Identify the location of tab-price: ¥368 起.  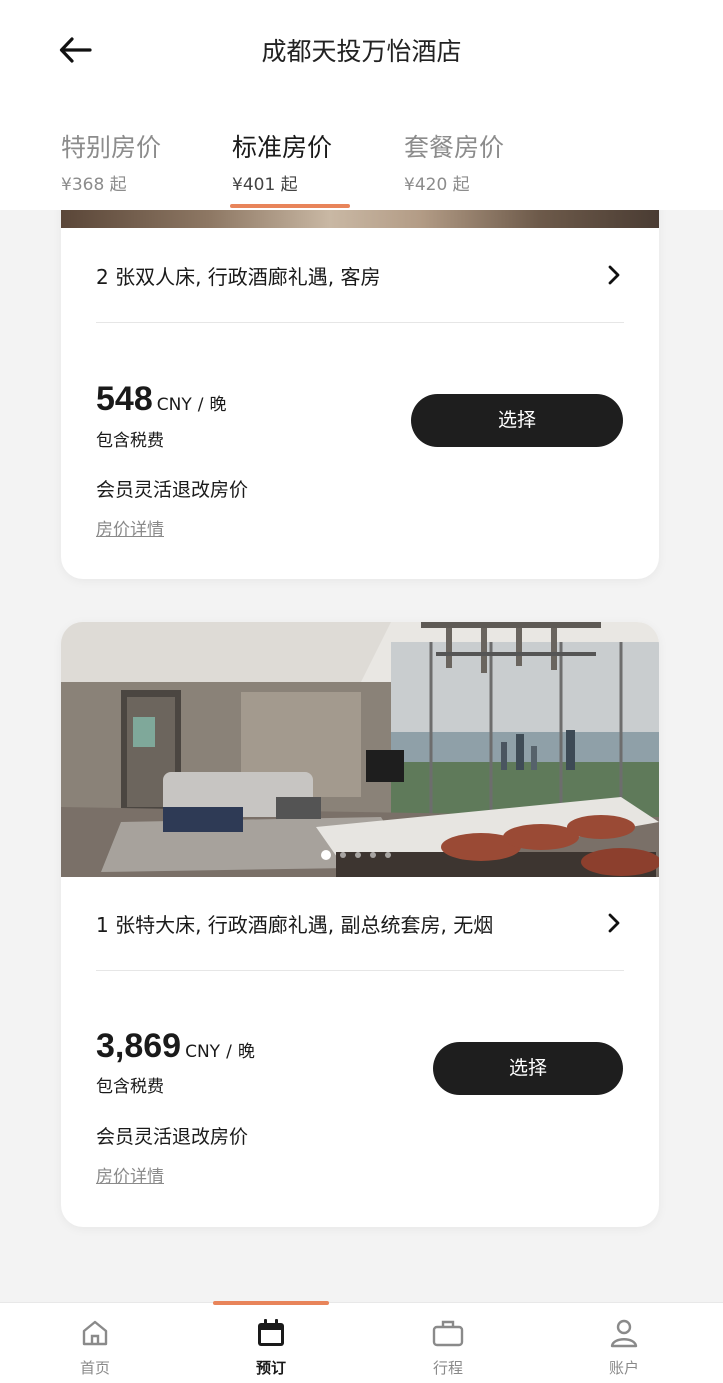
(94, 185).